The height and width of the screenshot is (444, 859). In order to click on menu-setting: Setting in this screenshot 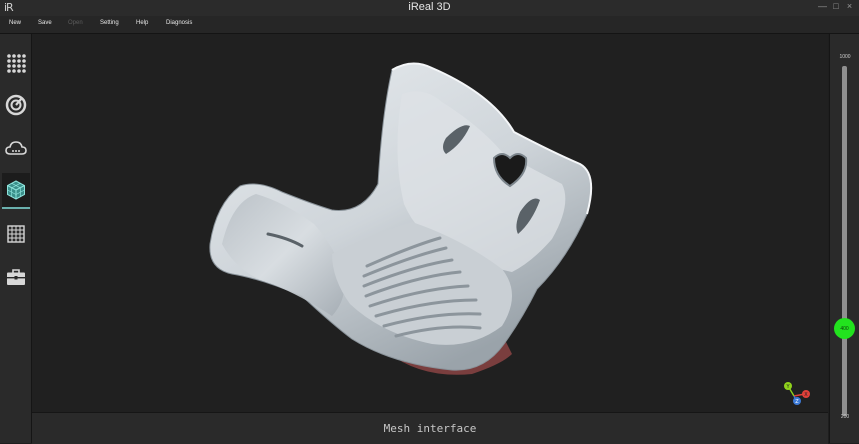, I will do `click(109, 23)`.